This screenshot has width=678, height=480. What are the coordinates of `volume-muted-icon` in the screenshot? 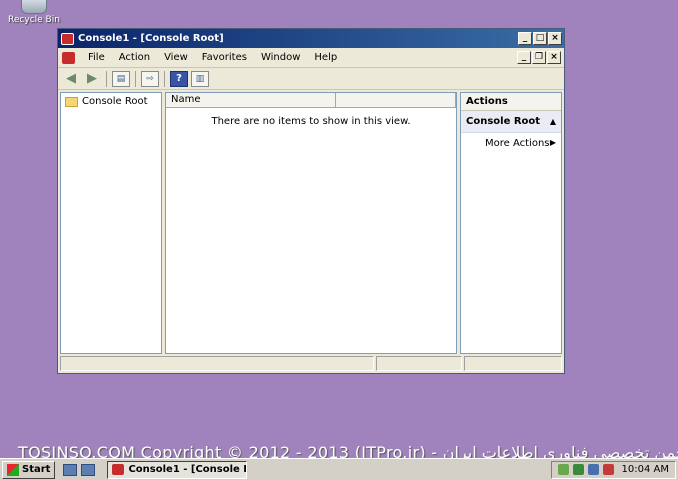 It's located at (608, 469).